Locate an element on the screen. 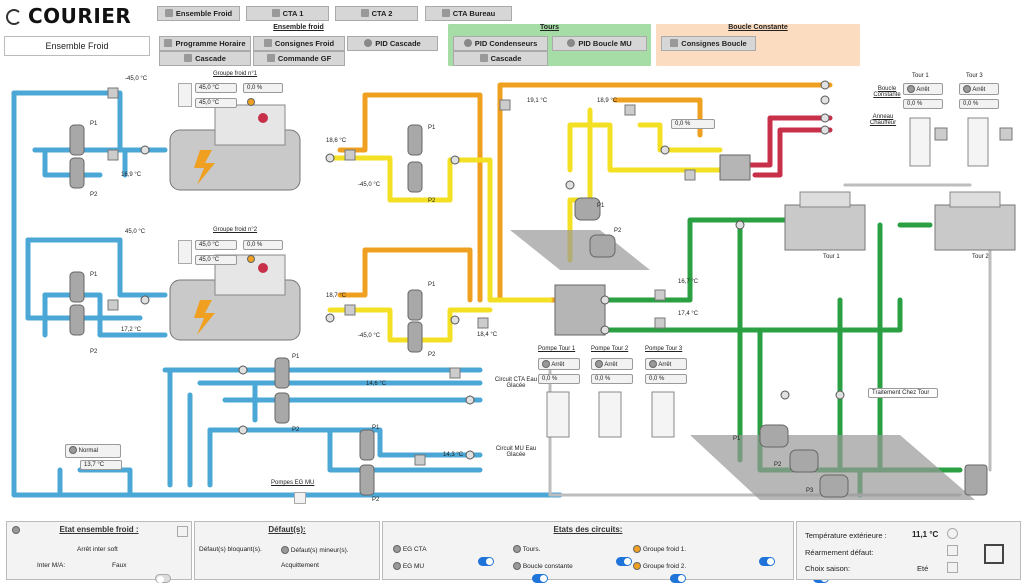 The image size is (1029, 583). etat-line2a: Inter M/A: is located at coordinates (51, 565).